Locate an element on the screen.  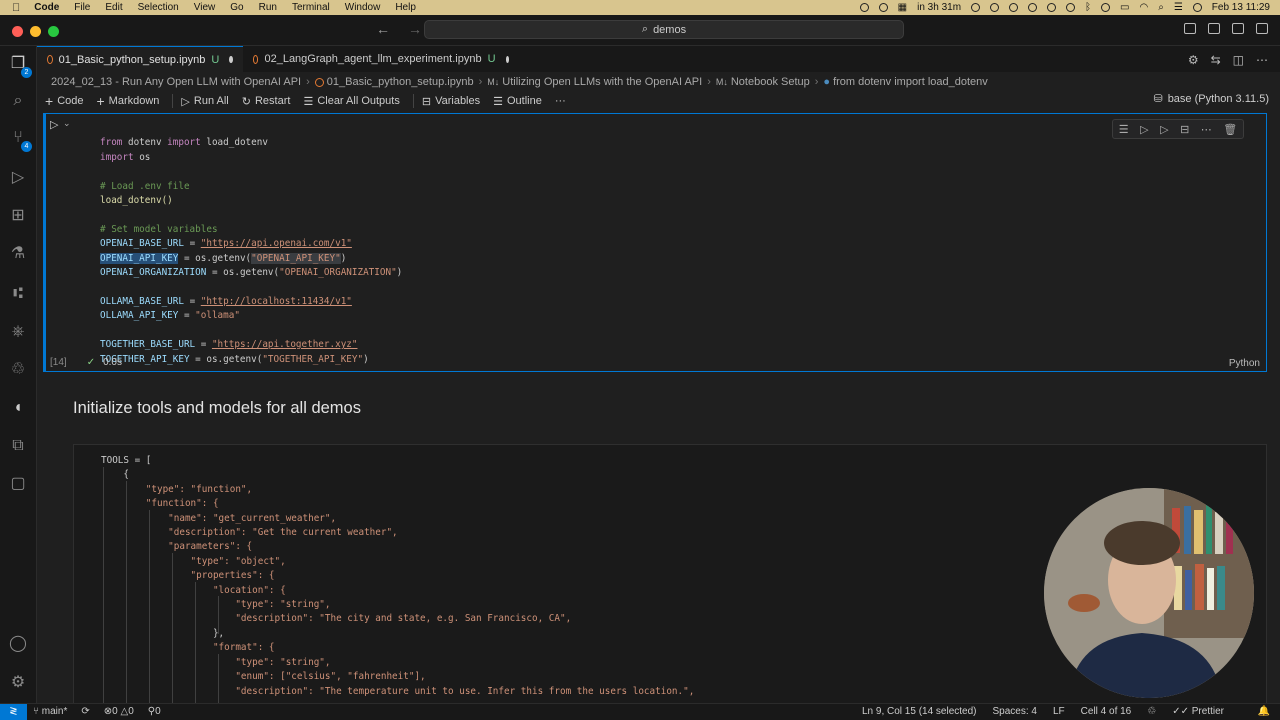
code-token: "https://api.openai.com/v1" is located at coordinates (276, 243).